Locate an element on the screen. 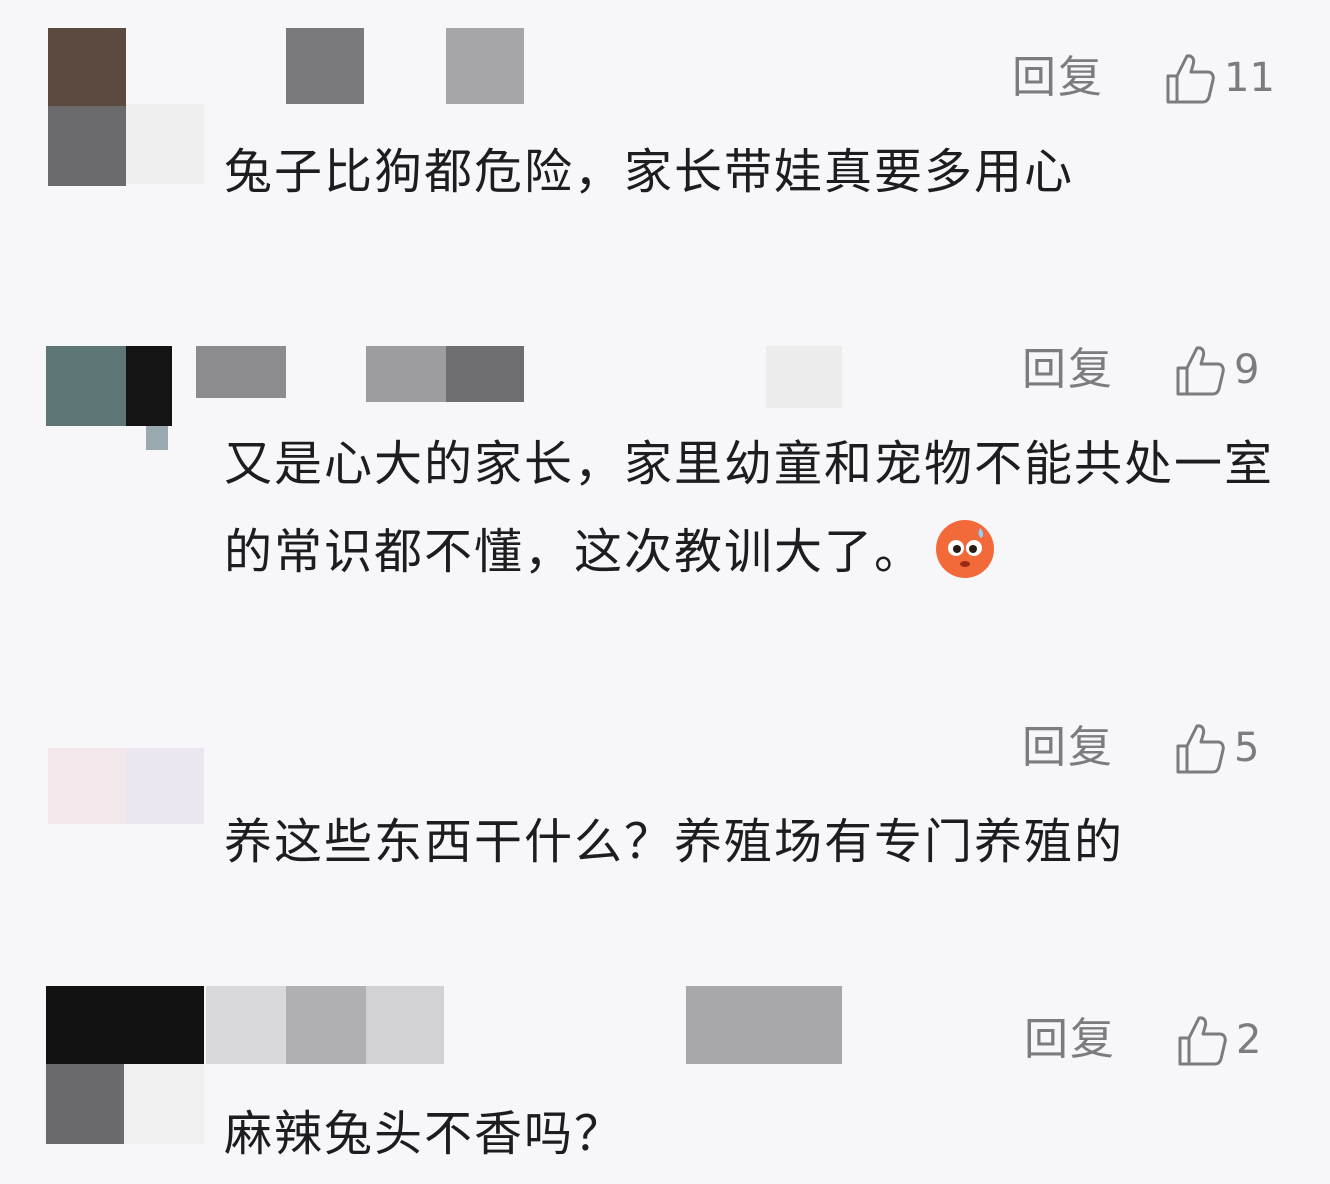 This screenshot has width=1330, height=1184. scared-emoji-icon is located at coordinates (965, 549).